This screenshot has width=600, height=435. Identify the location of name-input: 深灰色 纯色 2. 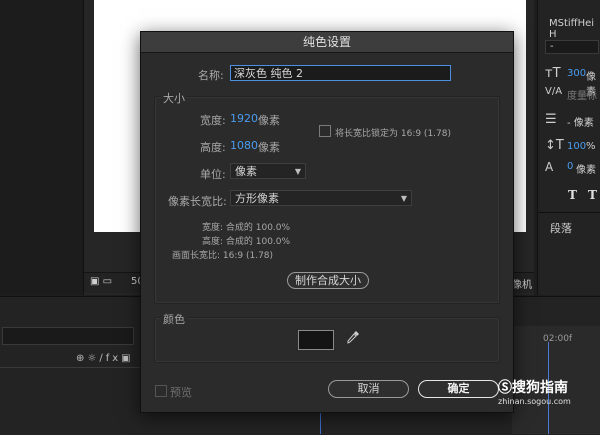
(340, 73).